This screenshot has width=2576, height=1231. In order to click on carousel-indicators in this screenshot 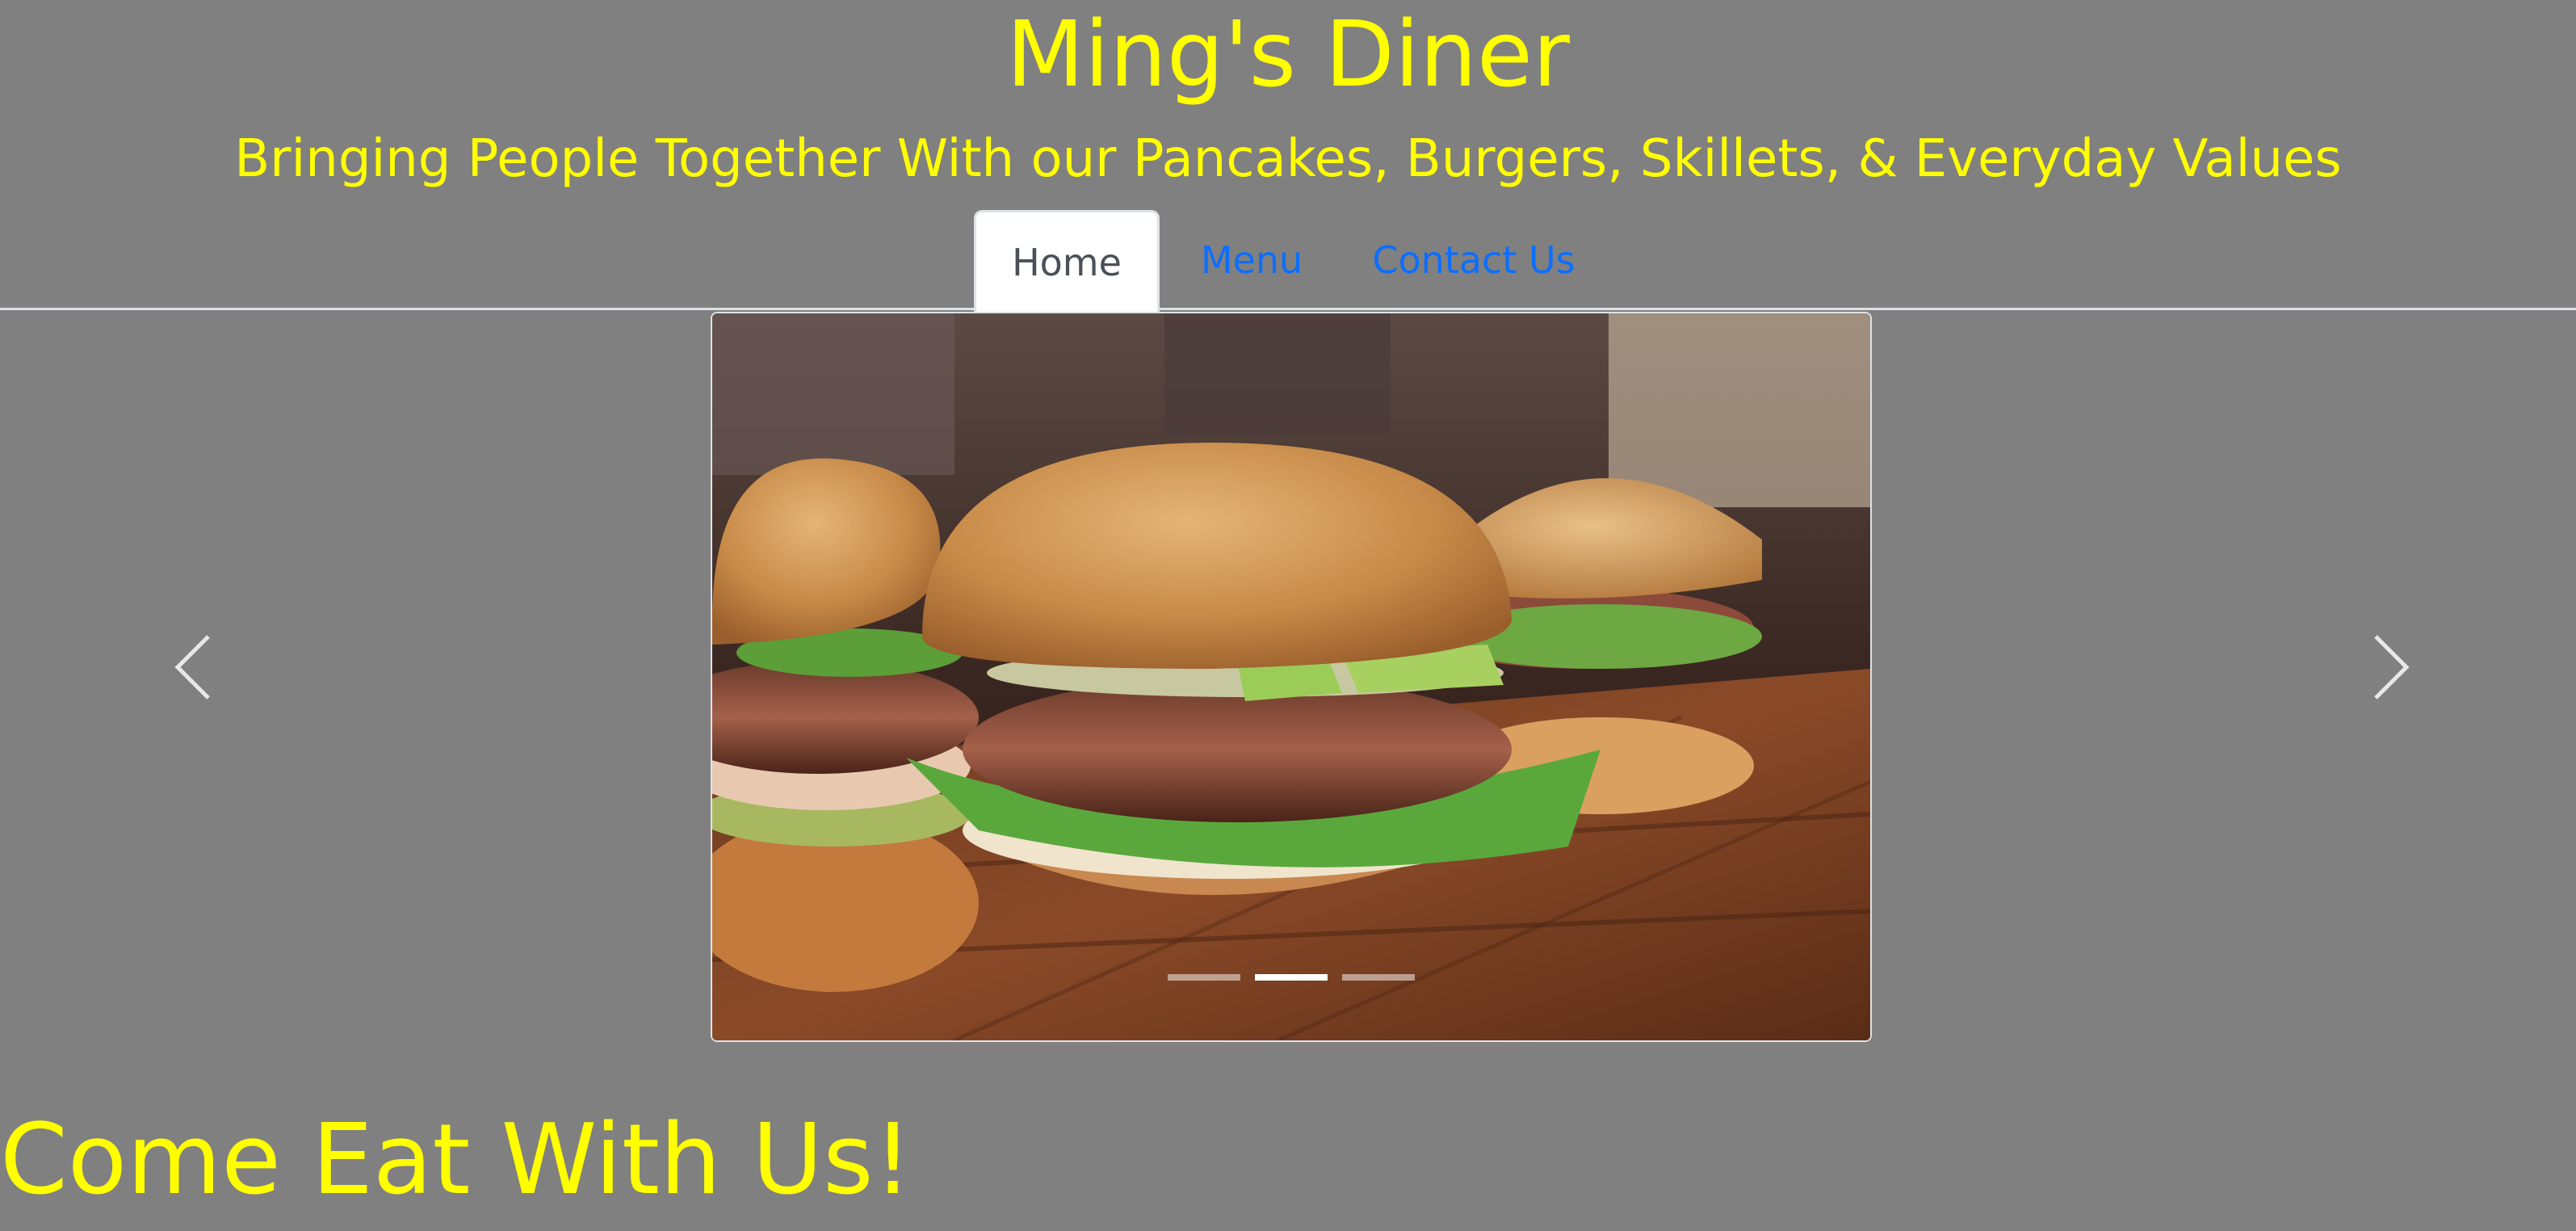, I will do `click(1291, 978)`.